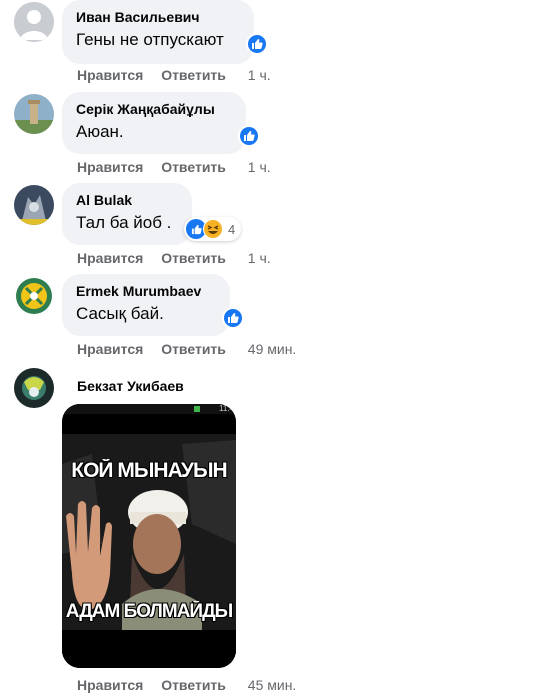  I want to click on meme-bottom-caption: АДАМ БОЛМАЙДЫ, so click(149, 611).